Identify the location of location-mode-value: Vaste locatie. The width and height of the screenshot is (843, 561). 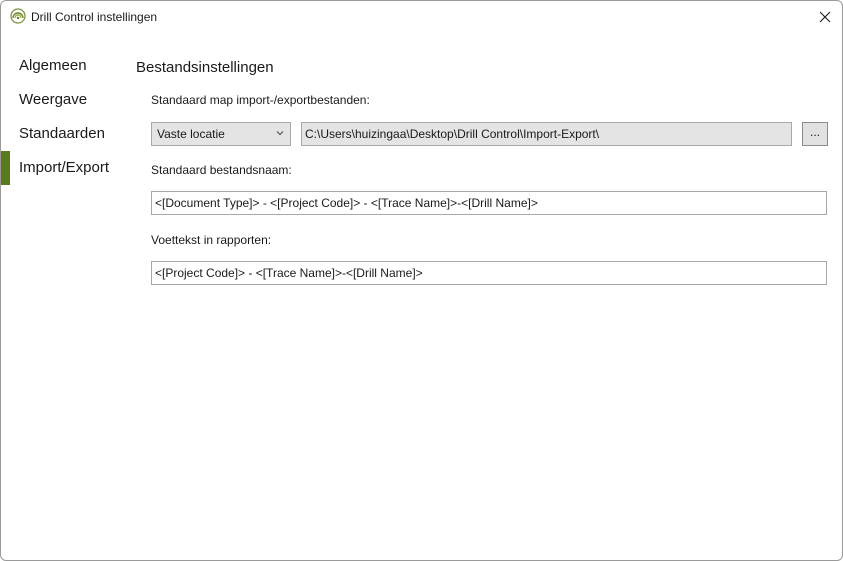
(191, 134).